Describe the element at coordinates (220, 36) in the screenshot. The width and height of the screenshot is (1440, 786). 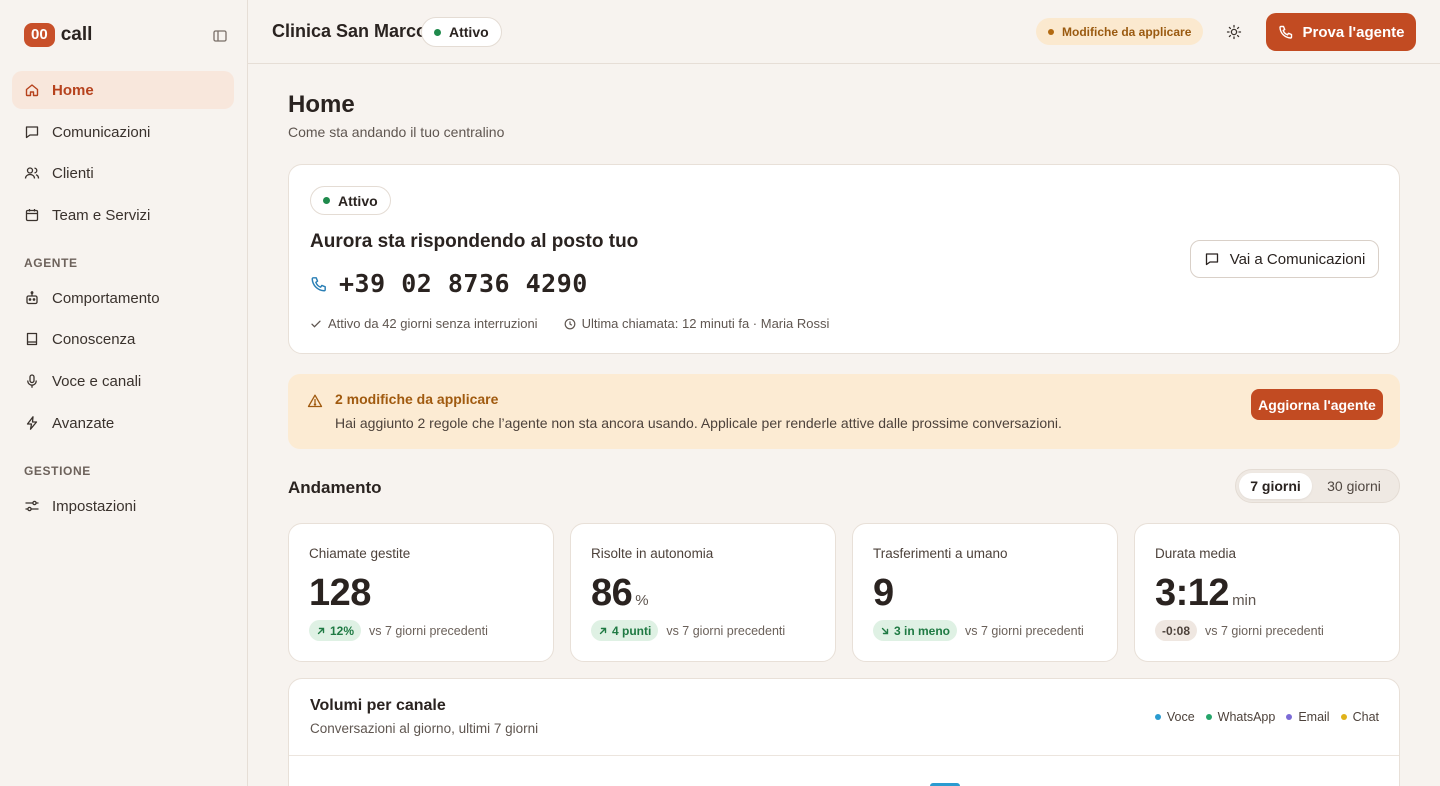
I see `sidebar-toggle-icon` at that location.